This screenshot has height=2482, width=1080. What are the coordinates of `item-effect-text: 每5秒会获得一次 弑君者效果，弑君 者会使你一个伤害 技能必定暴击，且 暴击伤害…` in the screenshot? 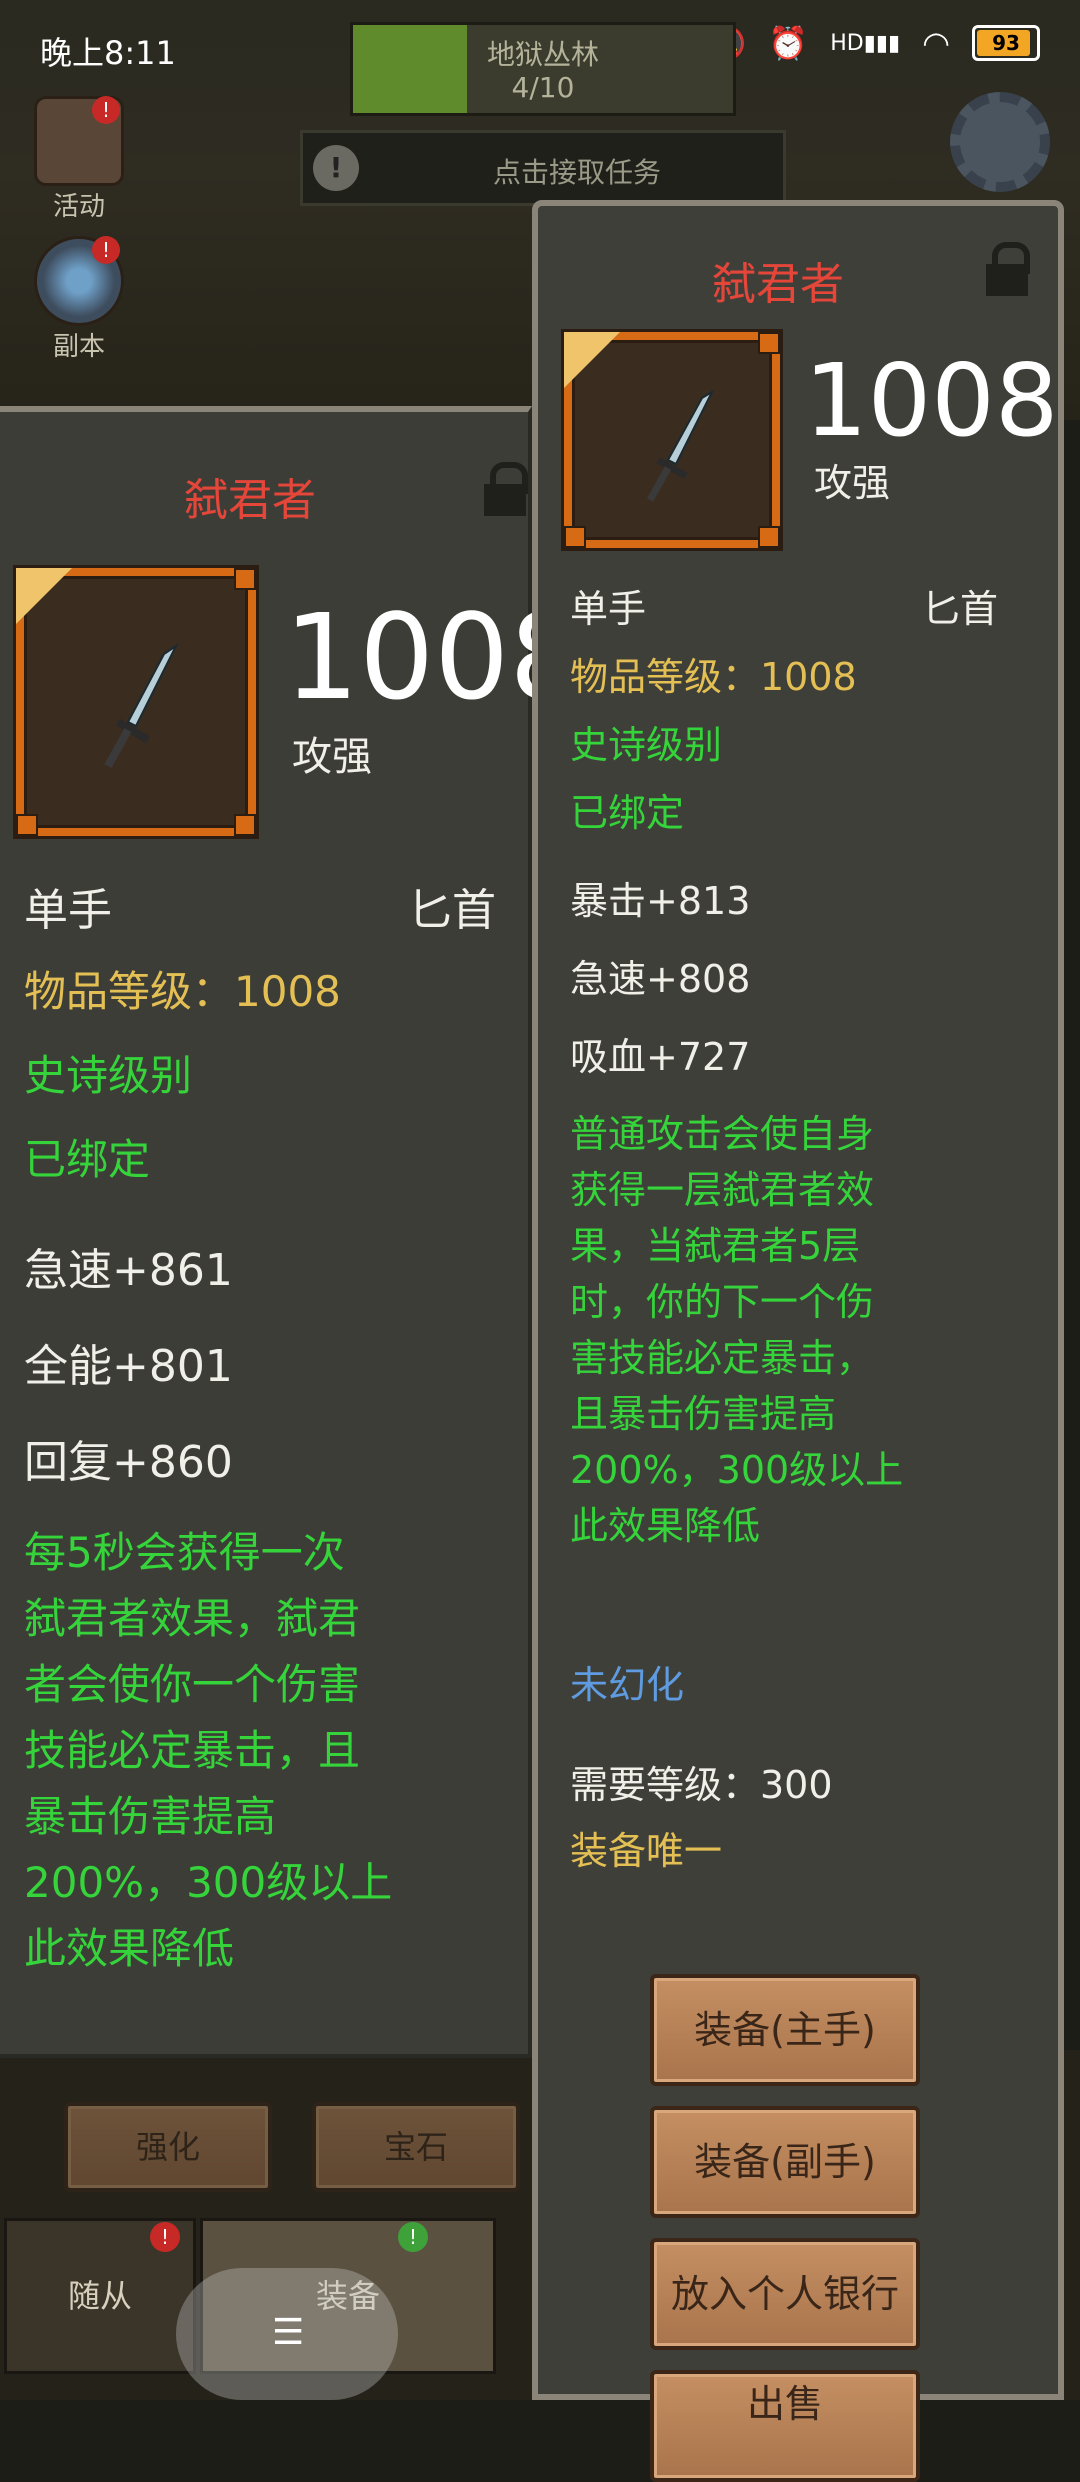 It's located at (208, 1750).